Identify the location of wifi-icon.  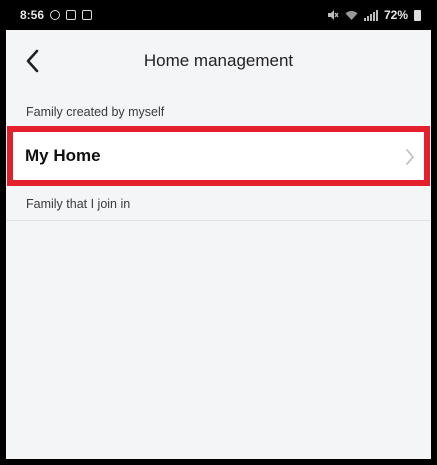
(351, 15).